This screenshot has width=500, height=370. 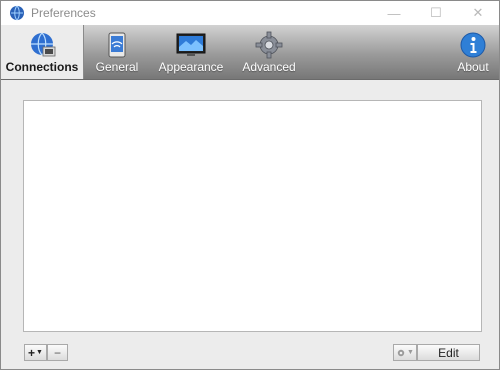 What do you see at coordinates (269, 67) in the screenshot?
I see `tab-label: Advanced` at bounding box center [269, 67].